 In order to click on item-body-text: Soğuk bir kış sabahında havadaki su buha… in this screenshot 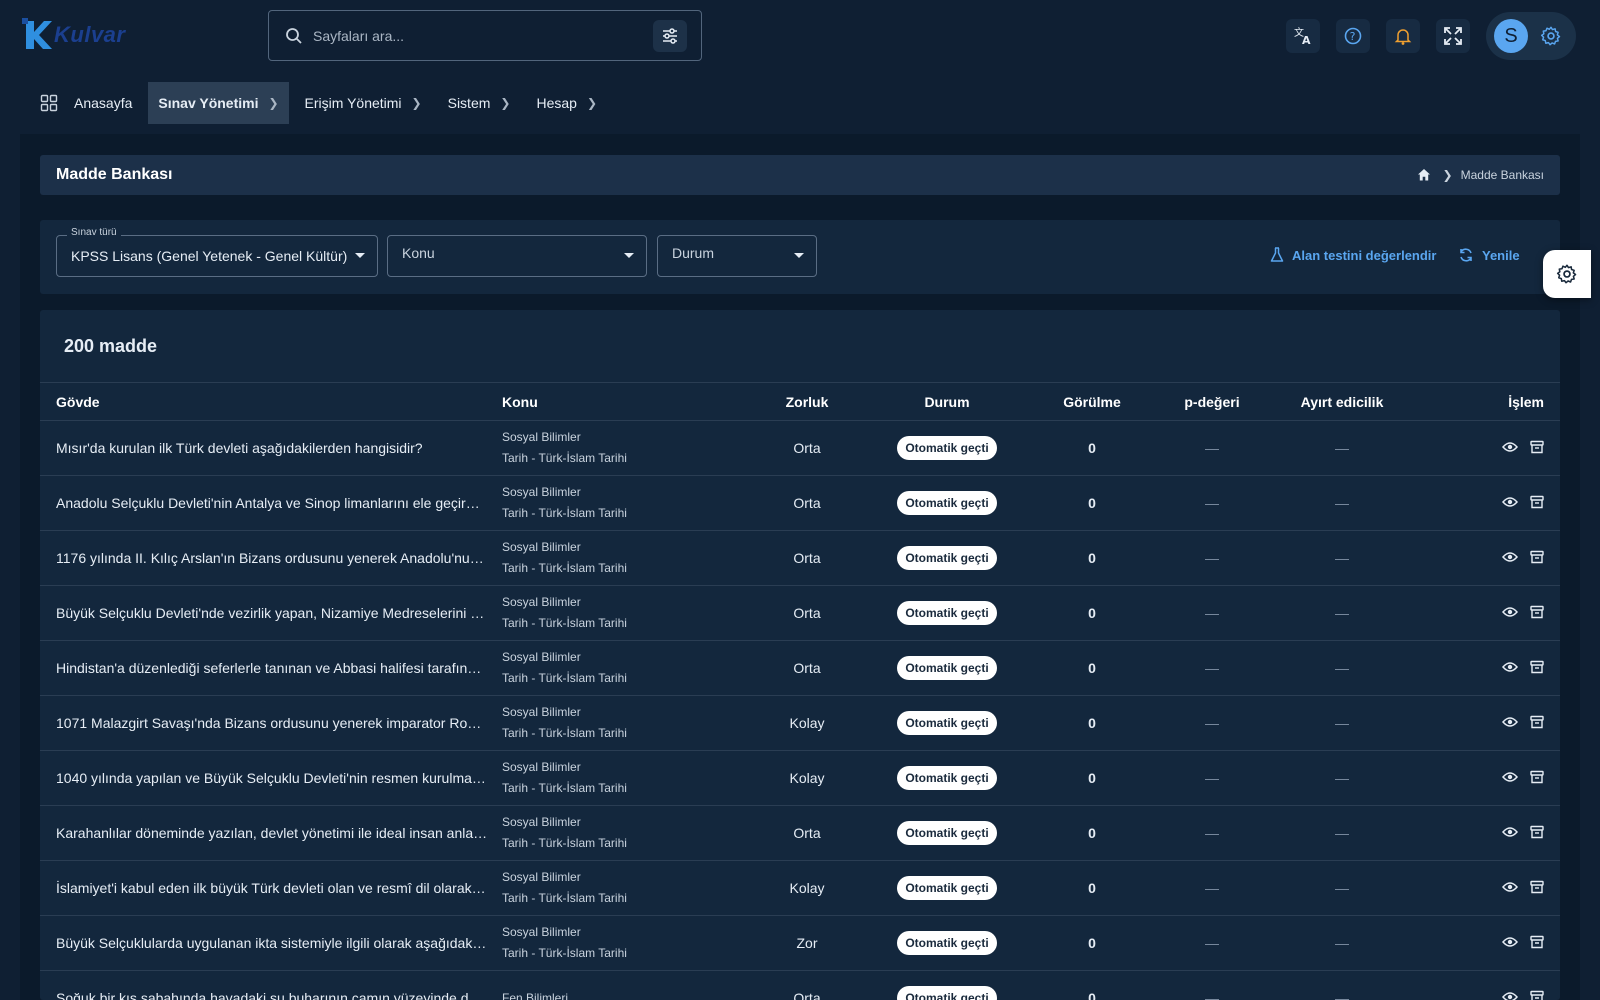, I will do `click(272, 995)`.